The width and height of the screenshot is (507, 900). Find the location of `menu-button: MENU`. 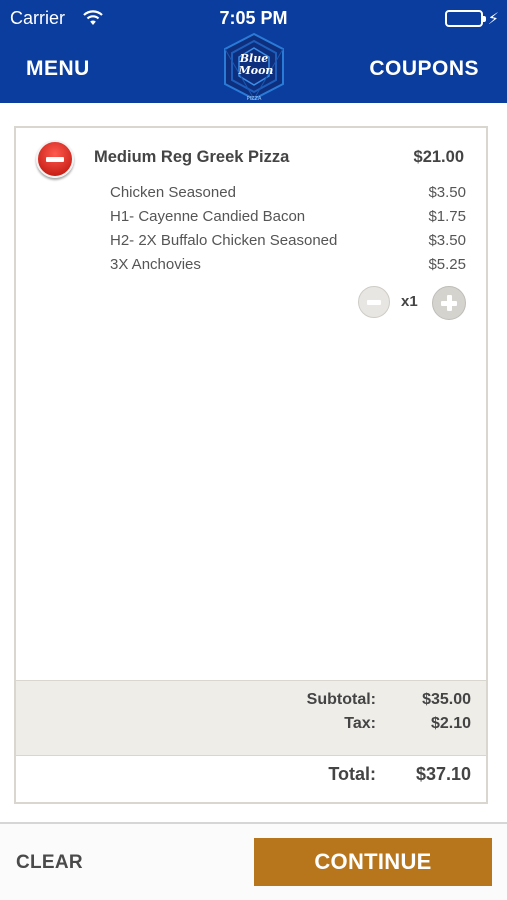

menu-button: MENU is located at coordinates (58, 69).